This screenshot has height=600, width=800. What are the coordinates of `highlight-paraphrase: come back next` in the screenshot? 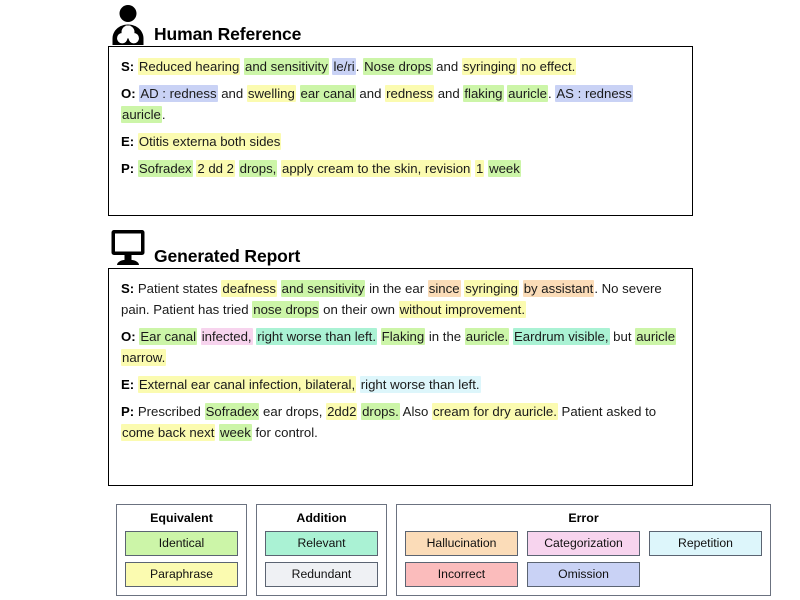 It's located at (168, 432).